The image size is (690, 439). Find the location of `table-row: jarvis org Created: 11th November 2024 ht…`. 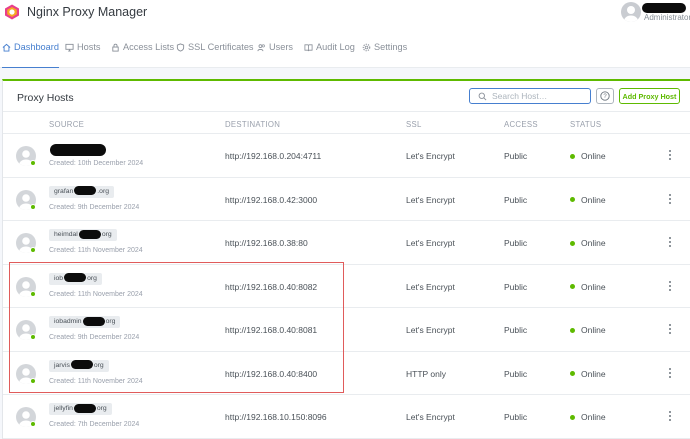

table-row: jarvis org Created: 11th November 2024 ht… is located at coordinates (346, 373).